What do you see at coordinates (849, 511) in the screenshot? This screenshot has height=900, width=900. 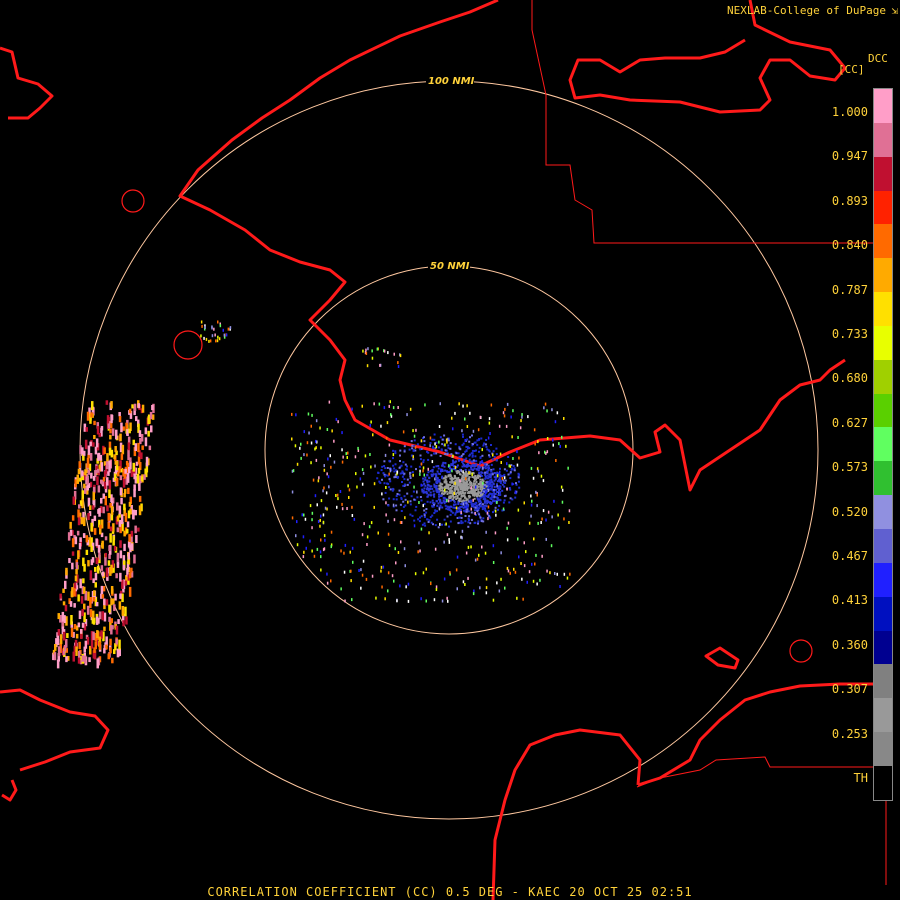 I see `legend-tick-label: 0.520` at bounding box center [849, 511].